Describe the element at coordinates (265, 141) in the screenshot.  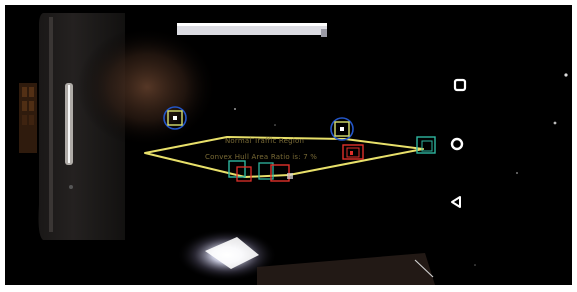
I see `traffic-region-label: Normal Traffic Region` at that location.